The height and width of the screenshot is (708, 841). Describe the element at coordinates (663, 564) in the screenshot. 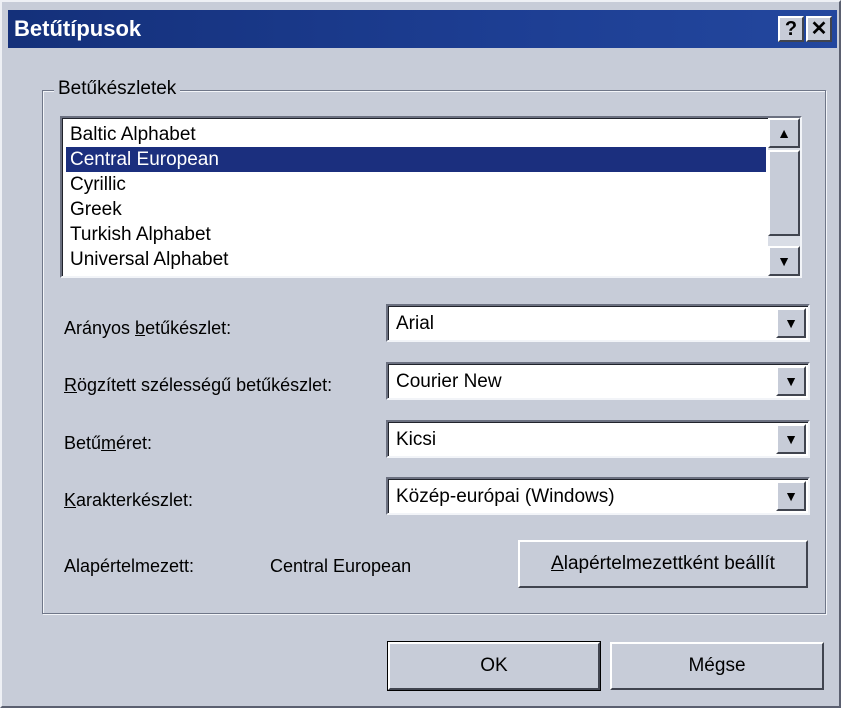

I see `set-default-button: Alapértelmezettként beállít` at that location.